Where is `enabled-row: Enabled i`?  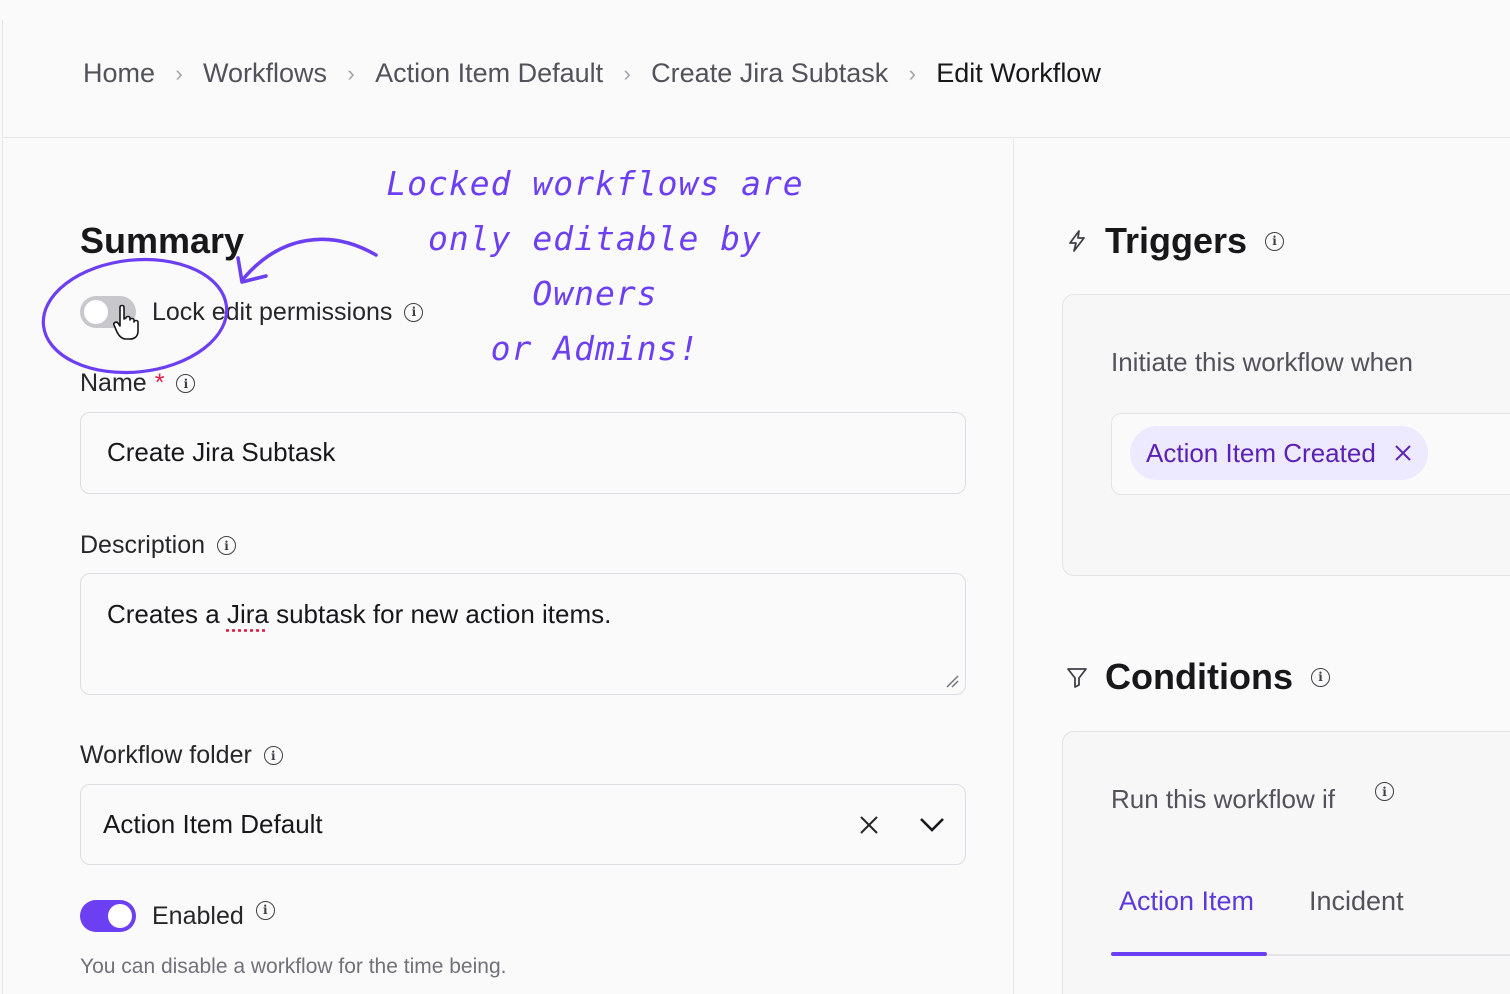 enabled-row: Enabled i is located at coordinates (177, 916).